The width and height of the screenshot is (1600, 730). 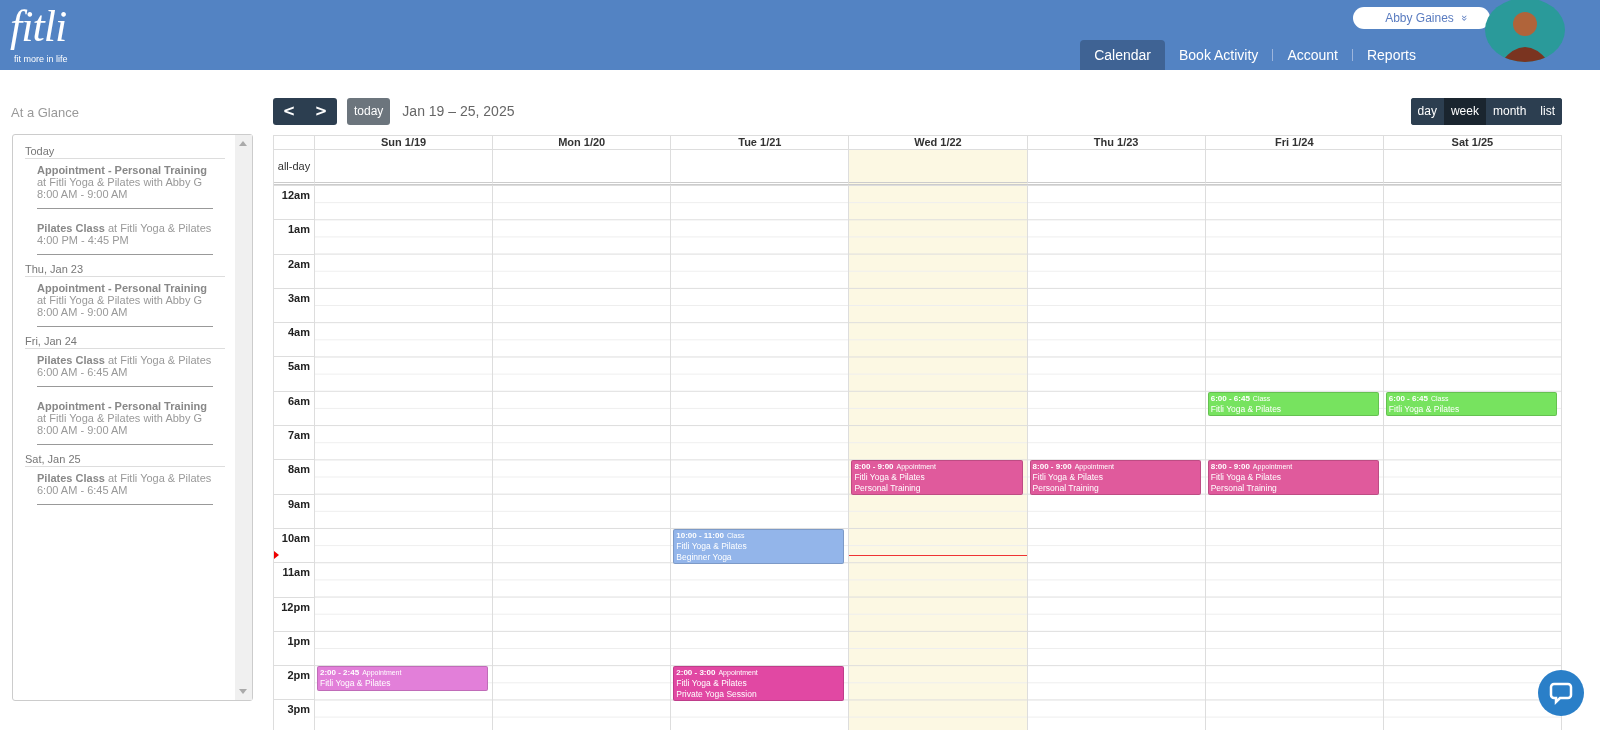 What do you see at coordinates (295, 537) in the screenshot?
I see `hour-label: 10am` at bounding box center [295, 537].